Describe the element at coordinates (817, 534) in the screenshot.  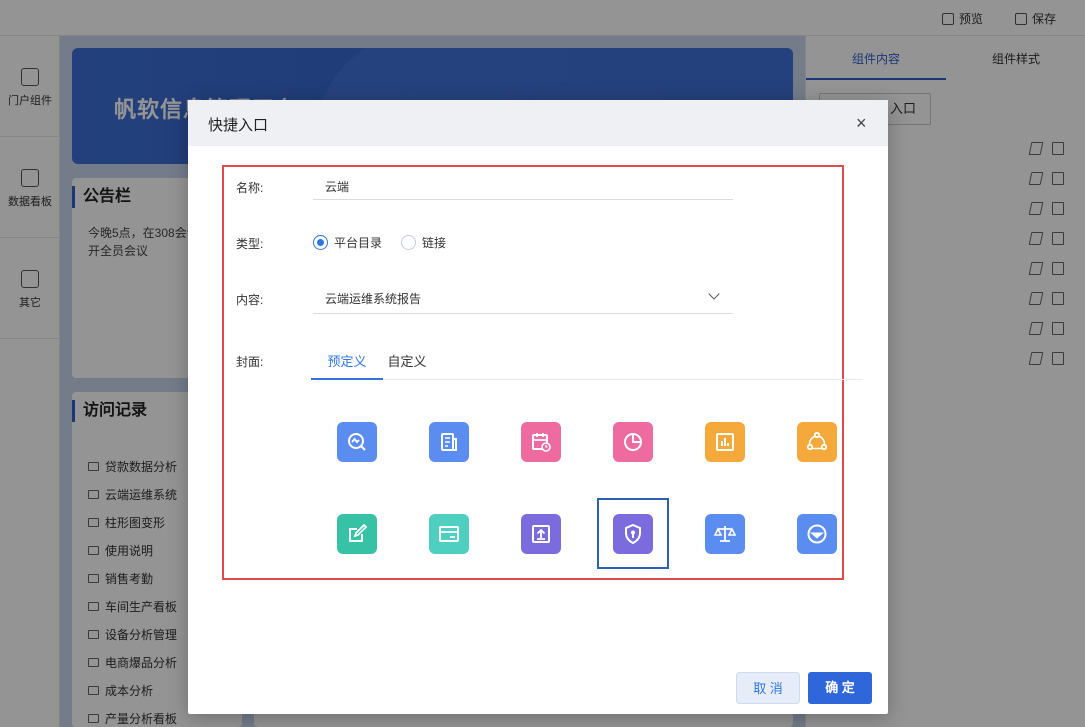
I see `steering-wheel-icon` at that location.